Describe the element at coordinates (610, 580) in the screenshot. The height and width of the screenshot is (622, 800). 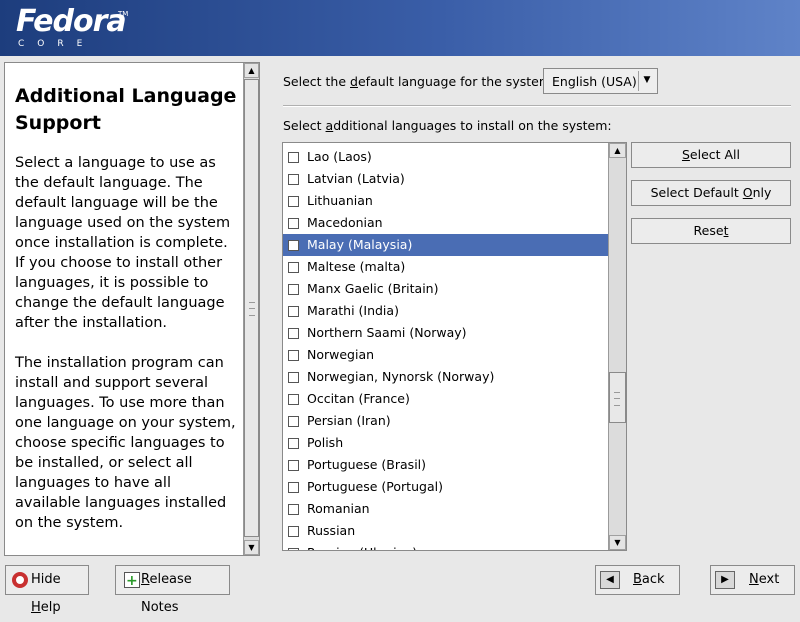
I see `back-arrow-icon: ◀` at that location.